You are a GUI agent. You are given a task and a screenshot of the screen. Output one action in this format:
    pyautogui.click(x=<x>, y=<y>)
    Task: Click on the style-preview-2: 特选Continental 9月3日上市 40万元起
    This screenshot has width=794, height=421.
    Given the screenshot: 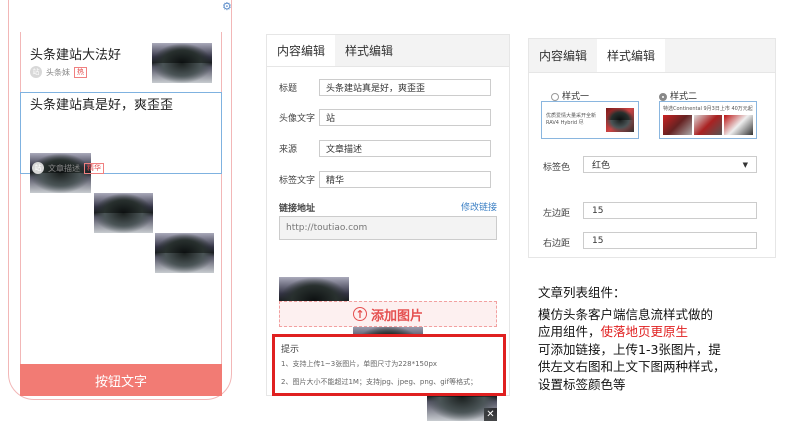 What is the action you would take?
    pyautogui.click(x=708, y=120)
    